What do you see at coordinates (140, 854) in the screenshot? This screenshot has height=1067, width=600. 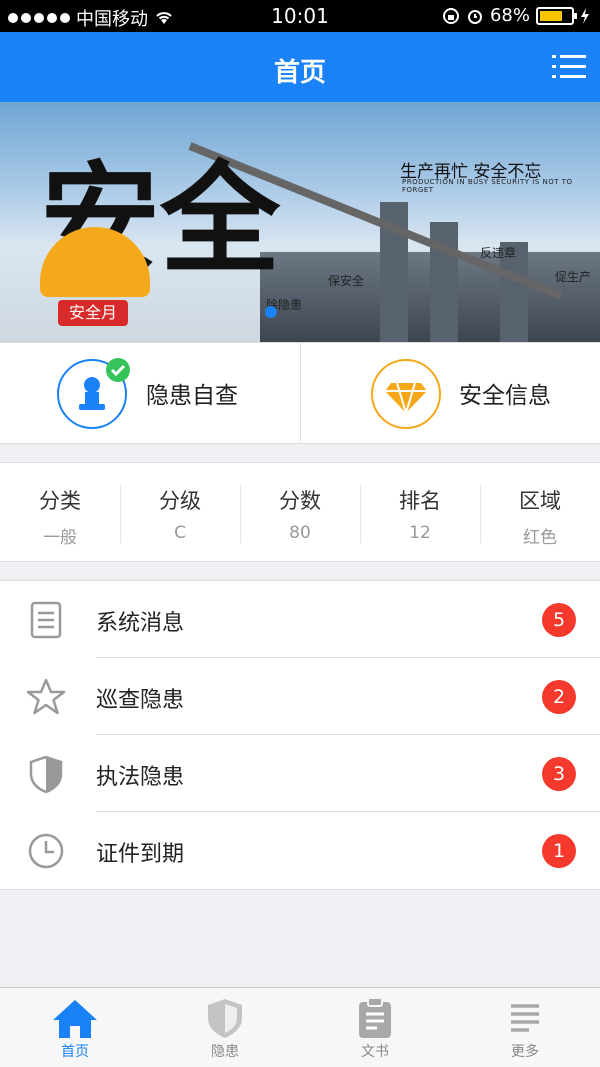 I see `list-item-label: 证件到期` at bounding box center [140, 854].